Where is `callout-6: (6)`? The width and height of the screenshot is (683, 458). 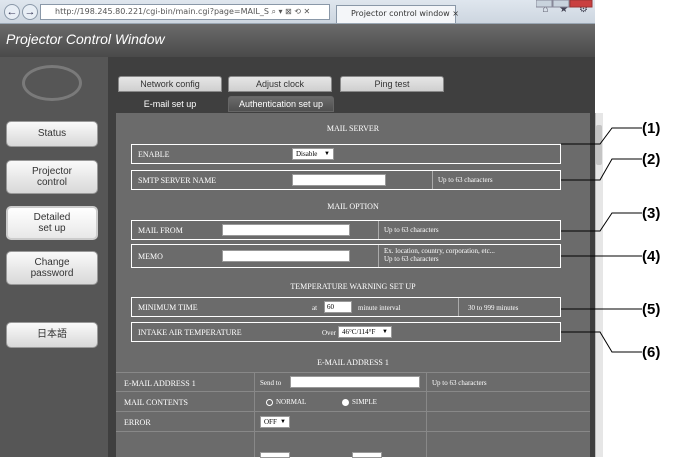 callout-6: (6) is located at coordinates (651, 352).